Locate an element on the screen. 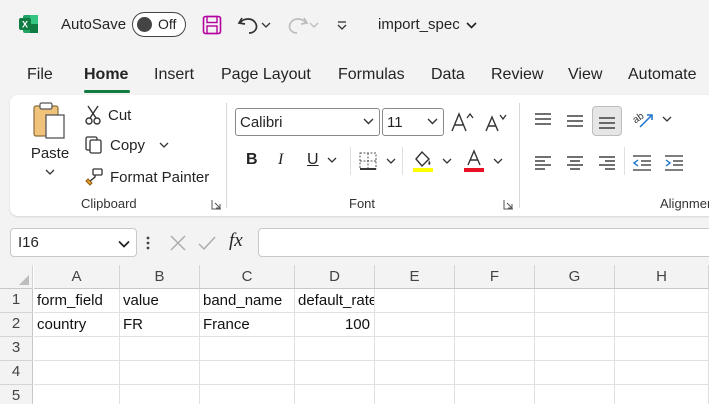 Image resolution: width=709 pixels, height=404 pixels. formula-input is located at coordinates (483, 242).